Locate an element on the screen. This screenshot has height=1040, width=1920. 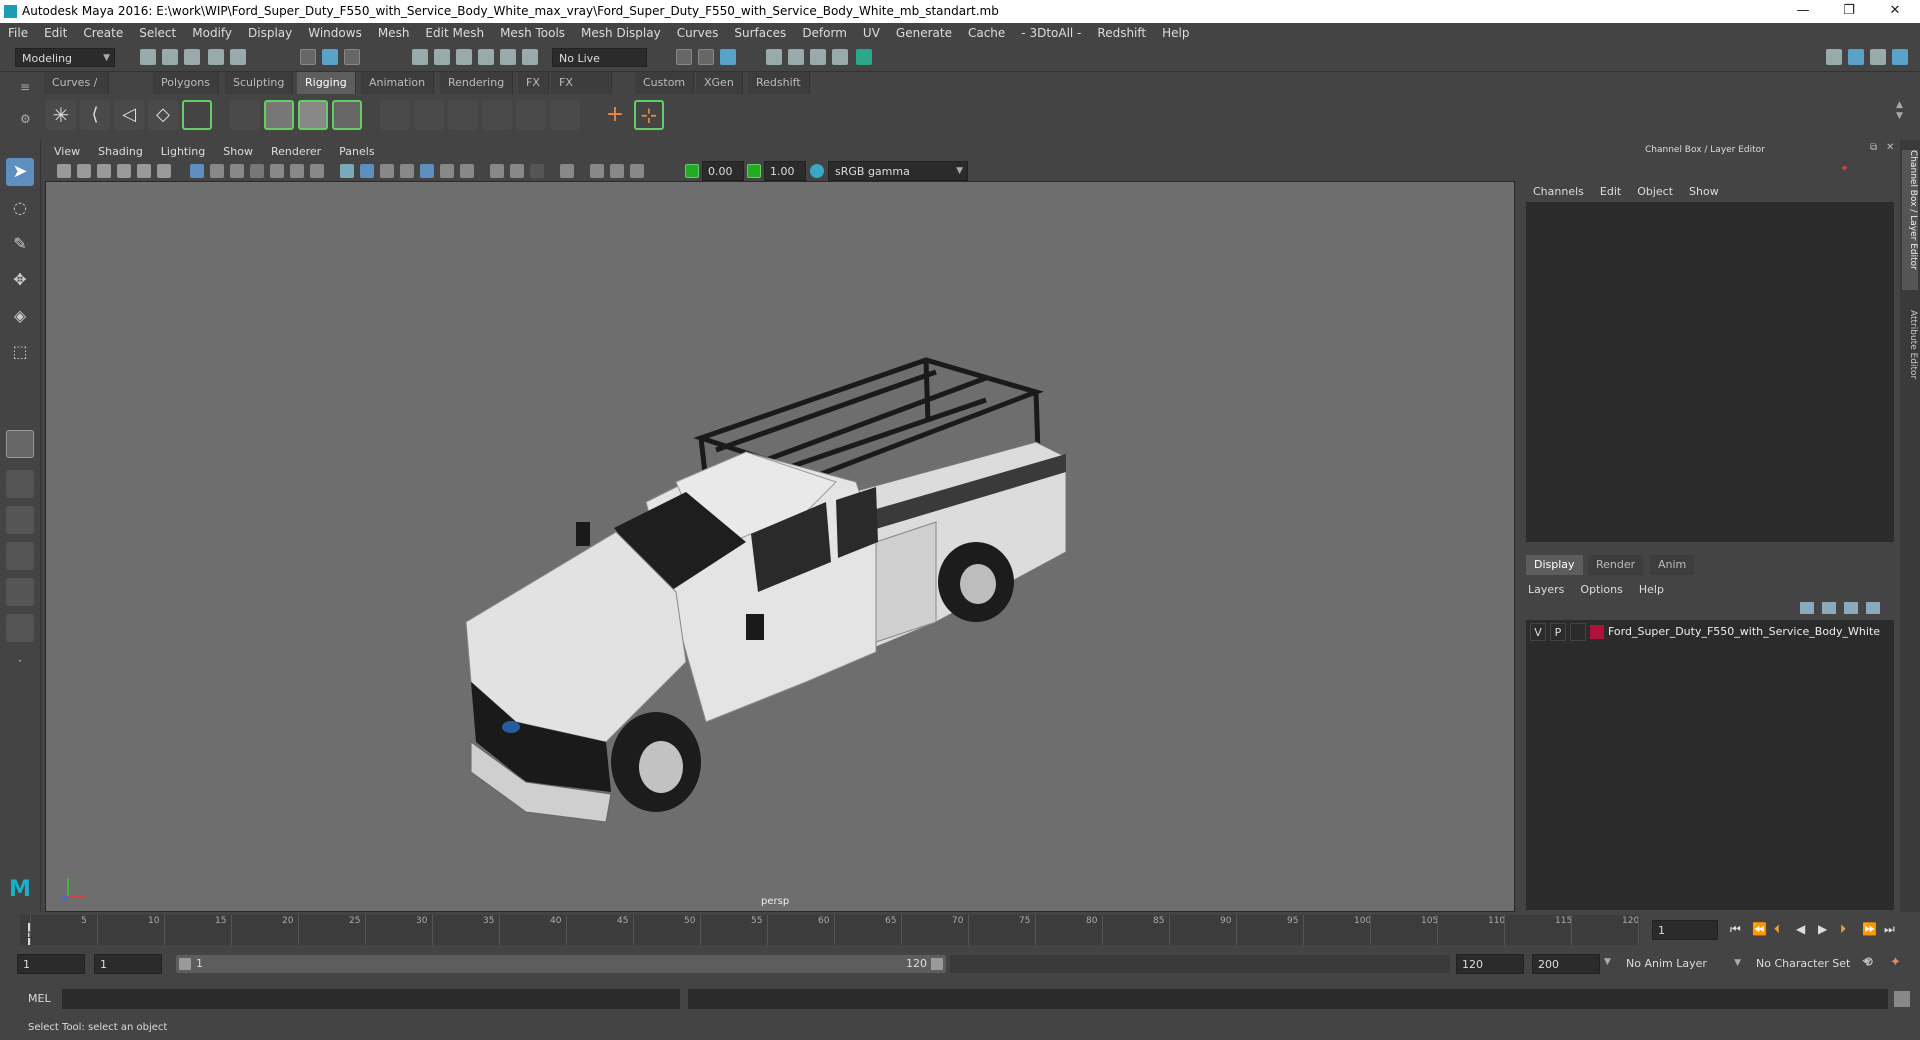
menu-select: Select is located at coordinates (157, 33).